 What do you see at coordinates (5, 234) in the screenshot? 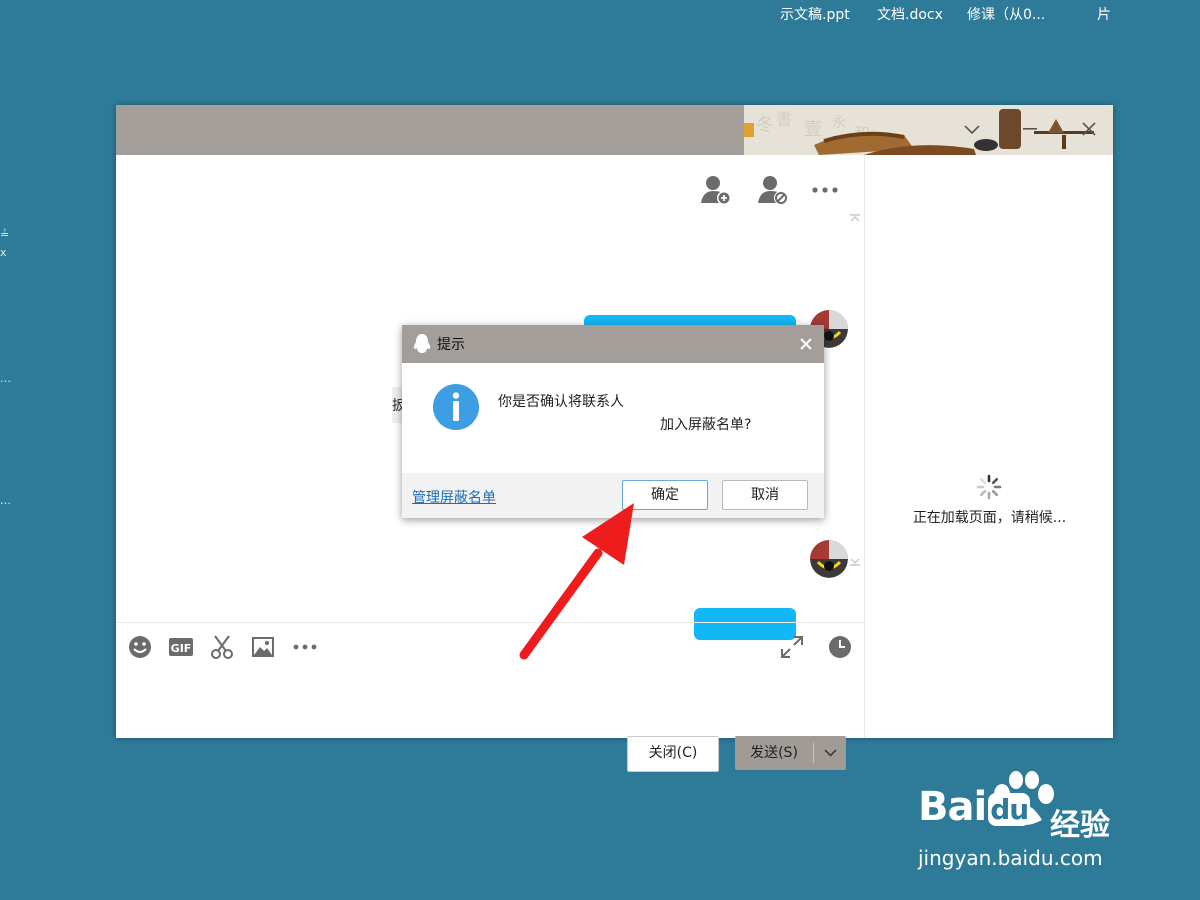
I see `desktop-edge-fragment: ≟` at bounding box center [5, 234].